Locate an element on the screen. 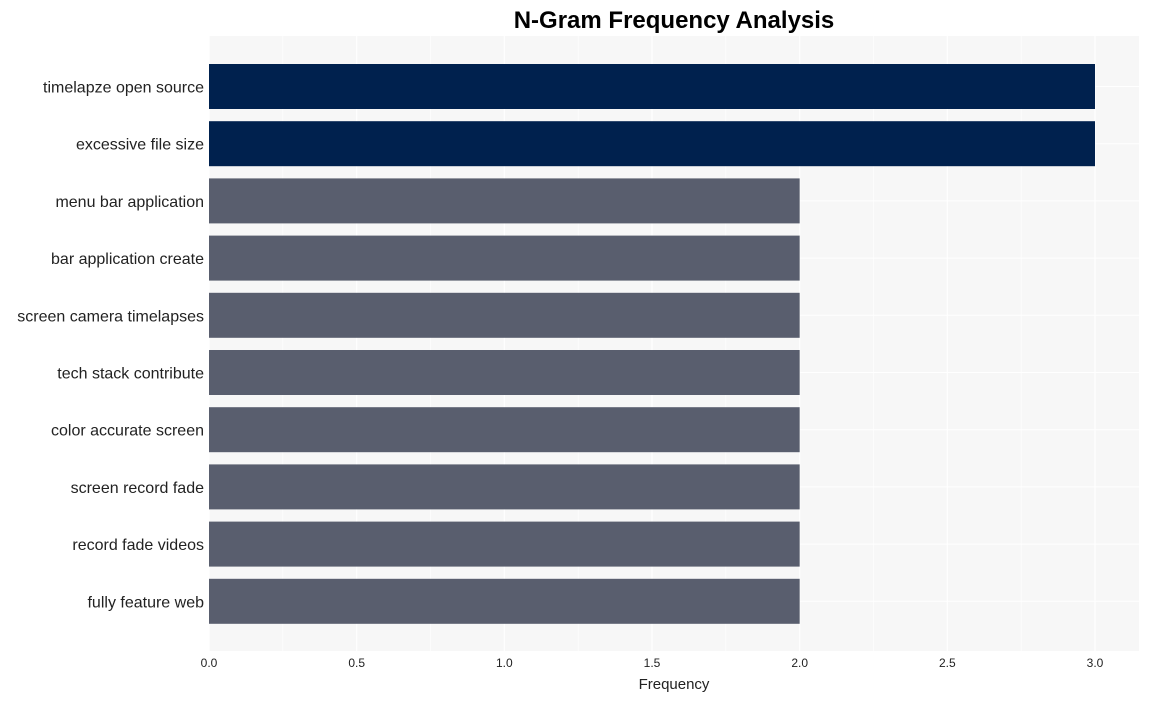  x-tick-label: 1.5 is located at coordinates (652, 663).